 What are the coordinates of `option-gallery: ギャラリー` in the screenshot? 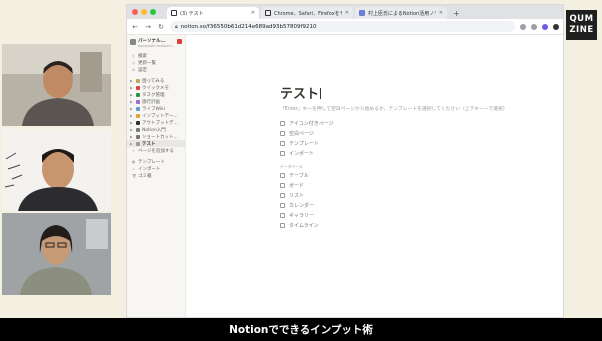 It's located at (395, 215).